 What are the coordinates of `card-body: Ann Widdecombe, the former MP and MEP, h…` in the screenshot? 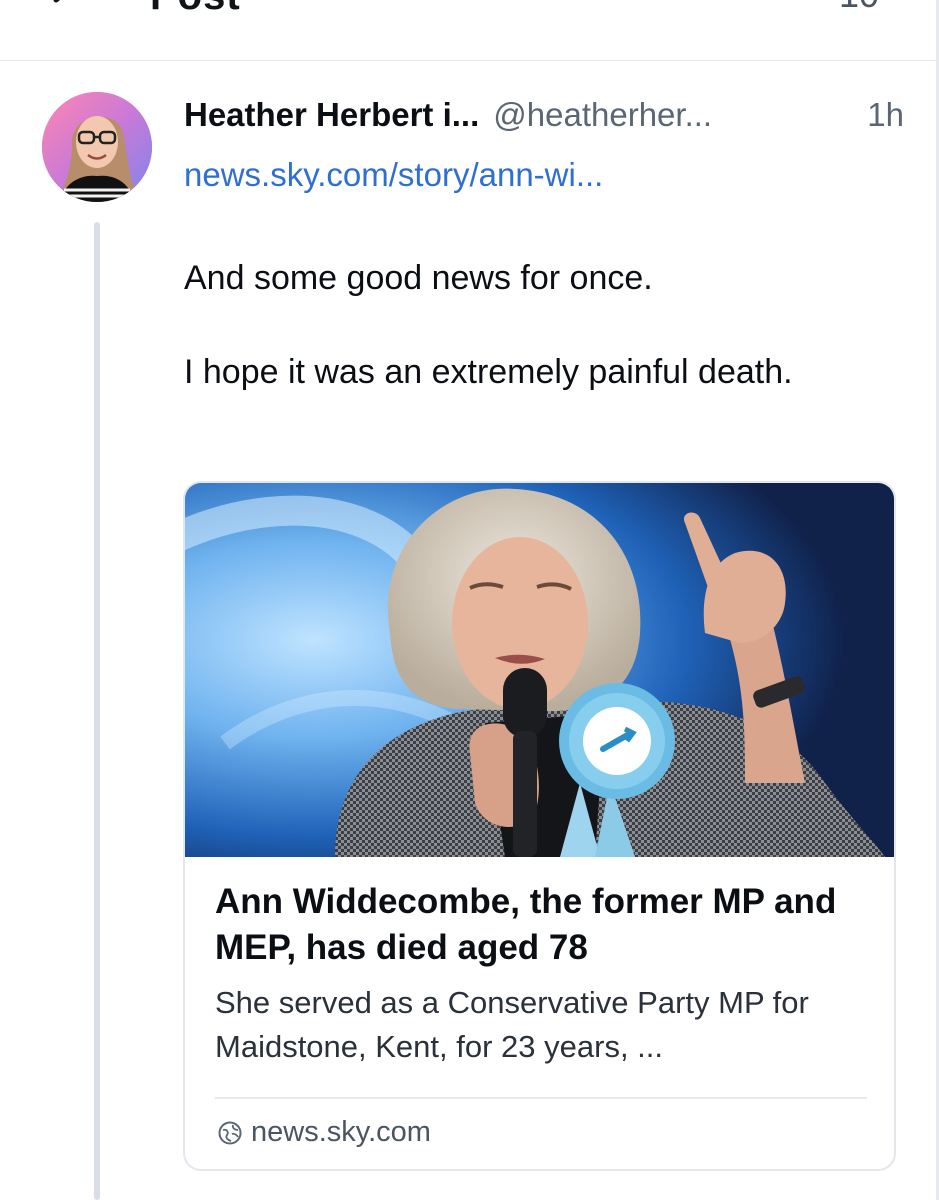 It's located at (545, 974).